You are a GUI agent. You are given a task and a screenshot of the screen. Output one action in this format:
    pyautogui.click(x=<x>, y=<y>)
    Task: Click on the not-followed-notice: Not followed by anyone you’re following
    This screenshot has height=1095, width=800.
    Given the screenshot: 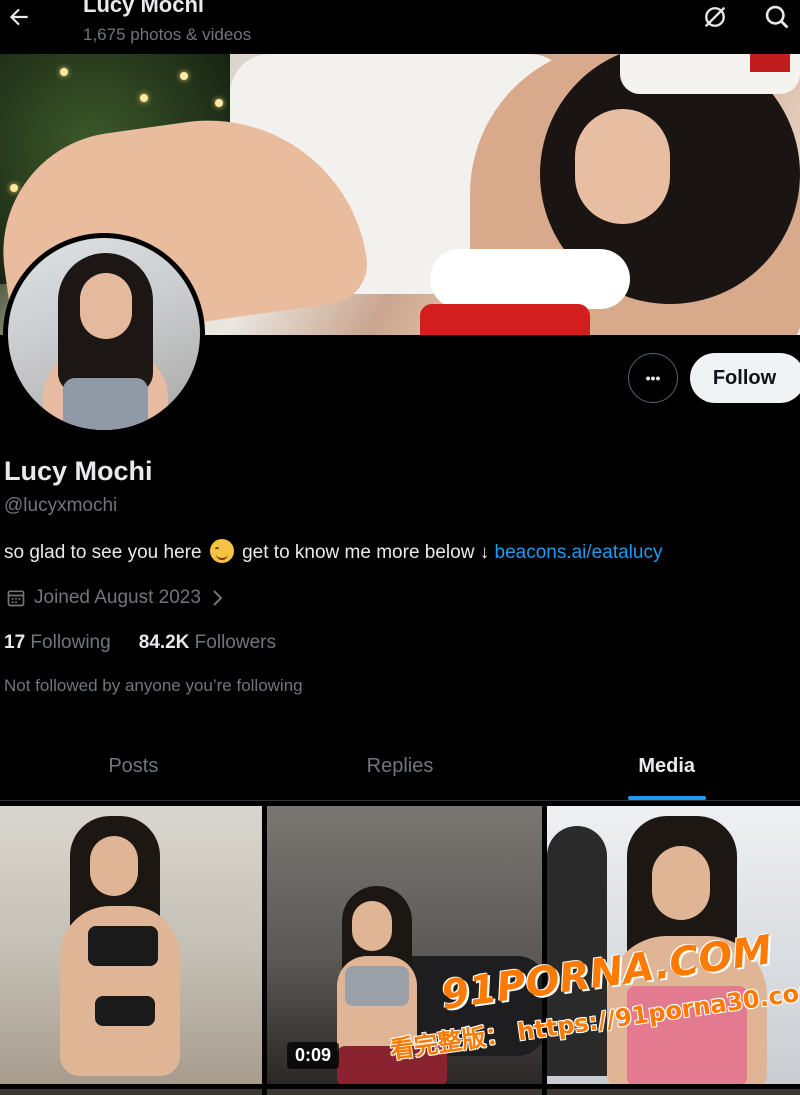 What is the action you would take?
    pyautogui.click(x=153, y=685)
    